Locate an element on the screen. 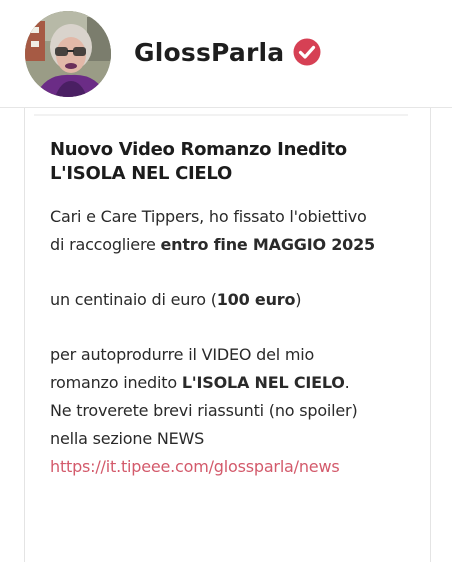 This screenshot has height=562, width=452. left-divider is located at coordinates (24, 335).